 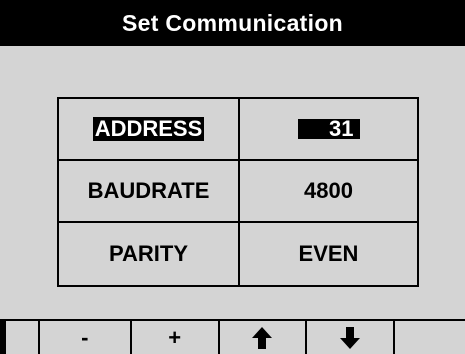 I want to click on softkey-blank-right, so click(x=430, y=337).